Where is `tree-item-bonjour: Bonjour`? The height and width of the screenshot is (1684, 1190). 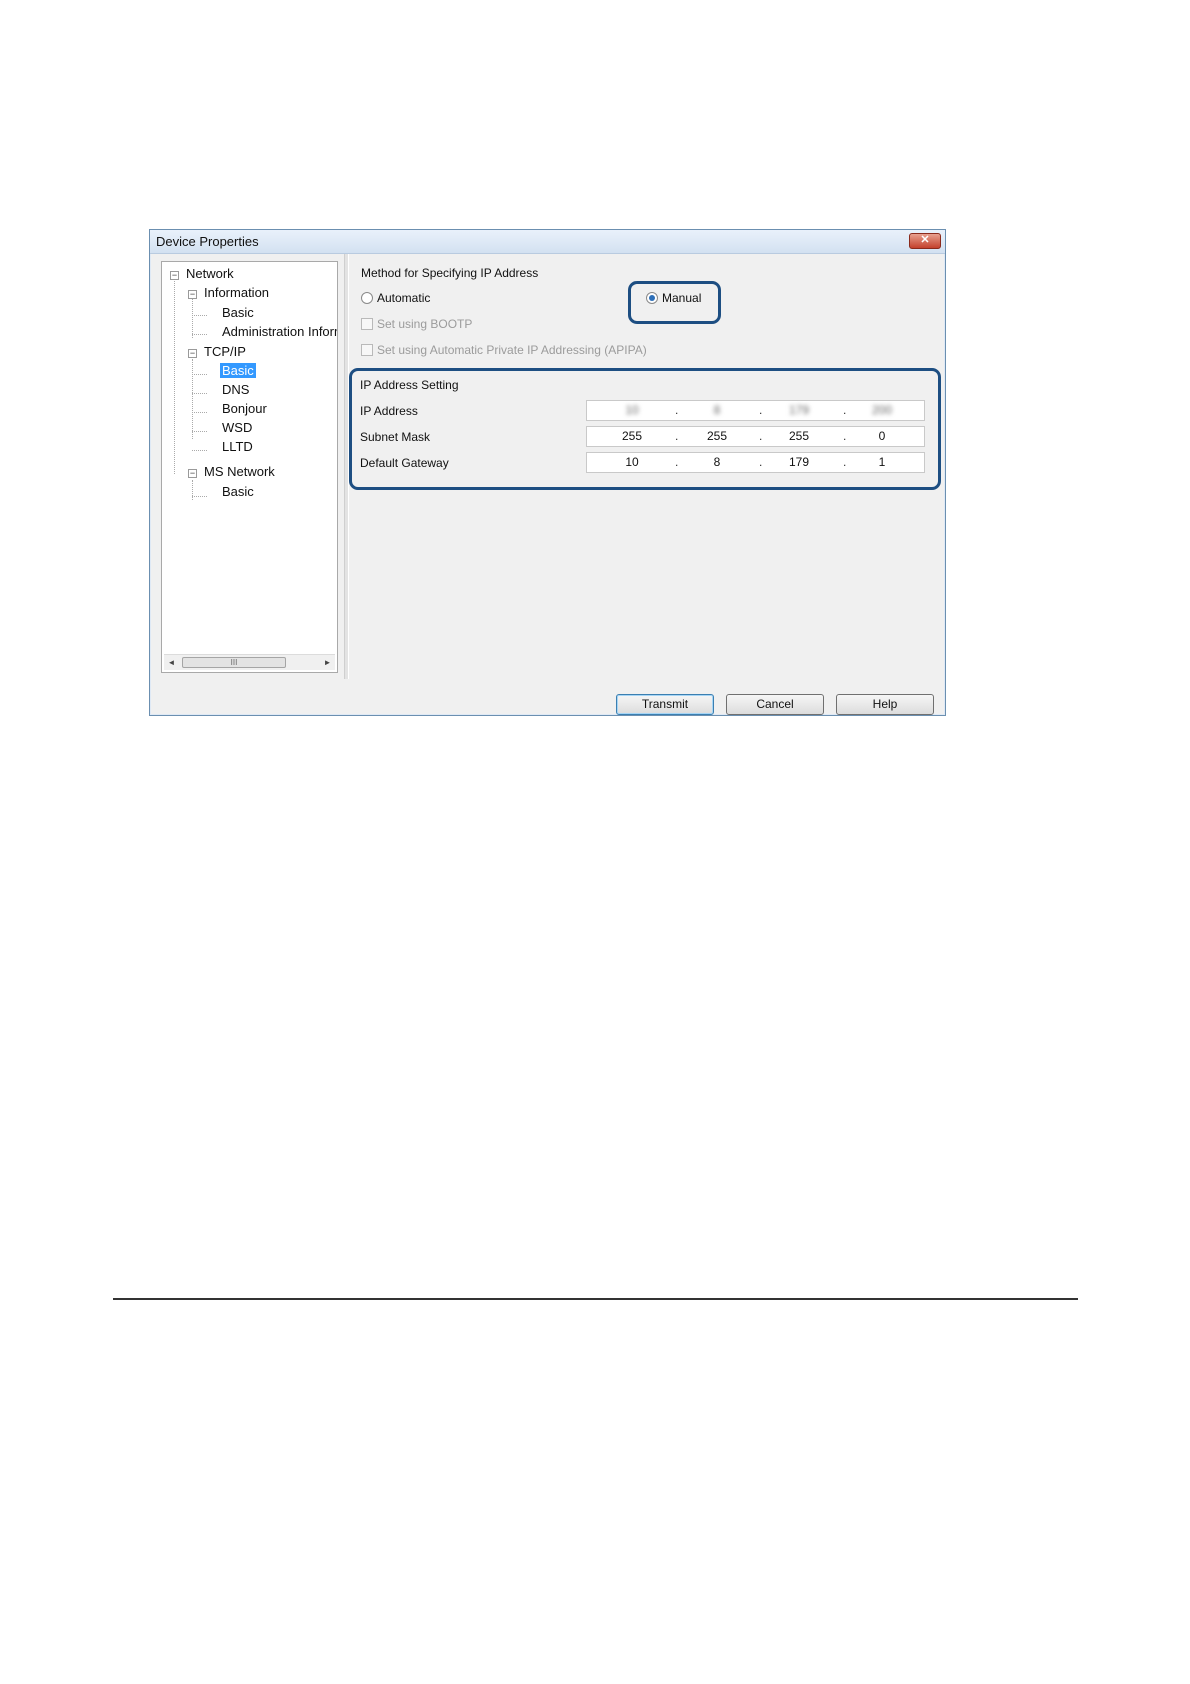
tree-item-bonjour: Bonjour is located at coordinates (244, 408).